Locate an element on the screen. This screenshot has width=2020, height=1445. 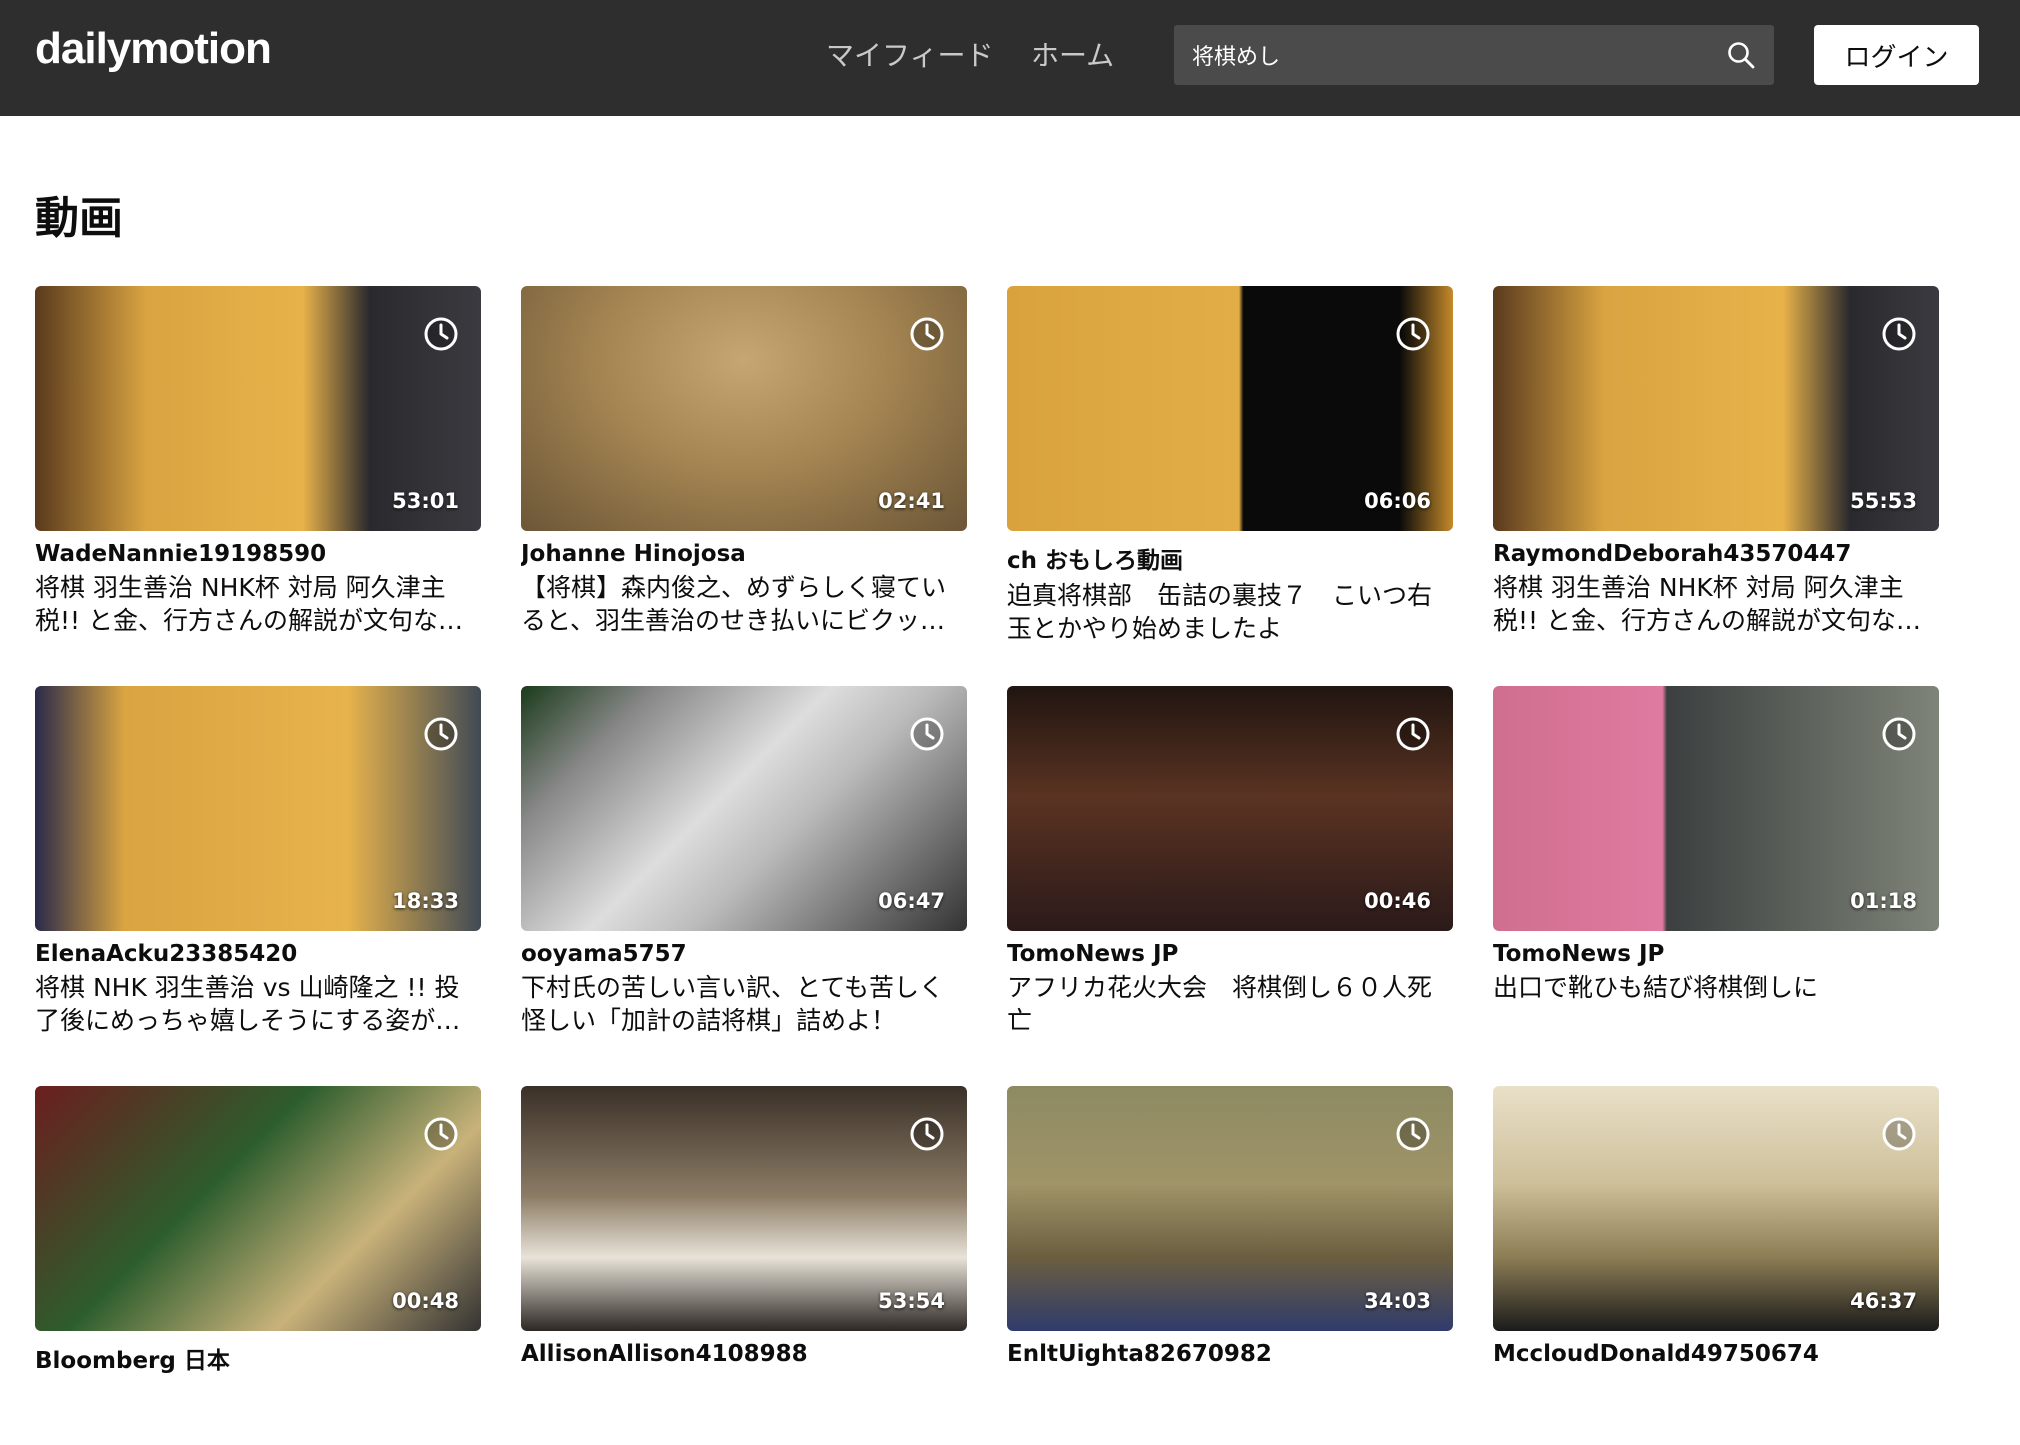
video-duration: 18:33 is located at coordinates (425, 901).